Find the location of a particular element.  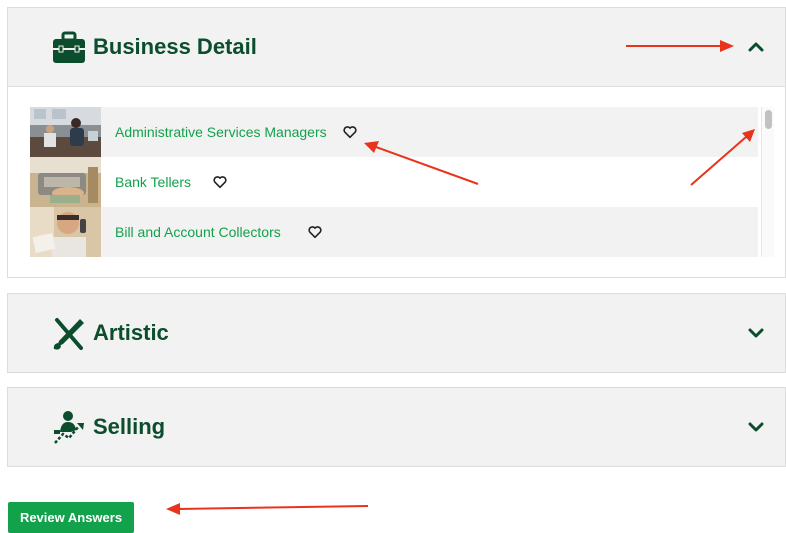

list-item: Bill and Account Collectors is located at coordinates (394, 232).